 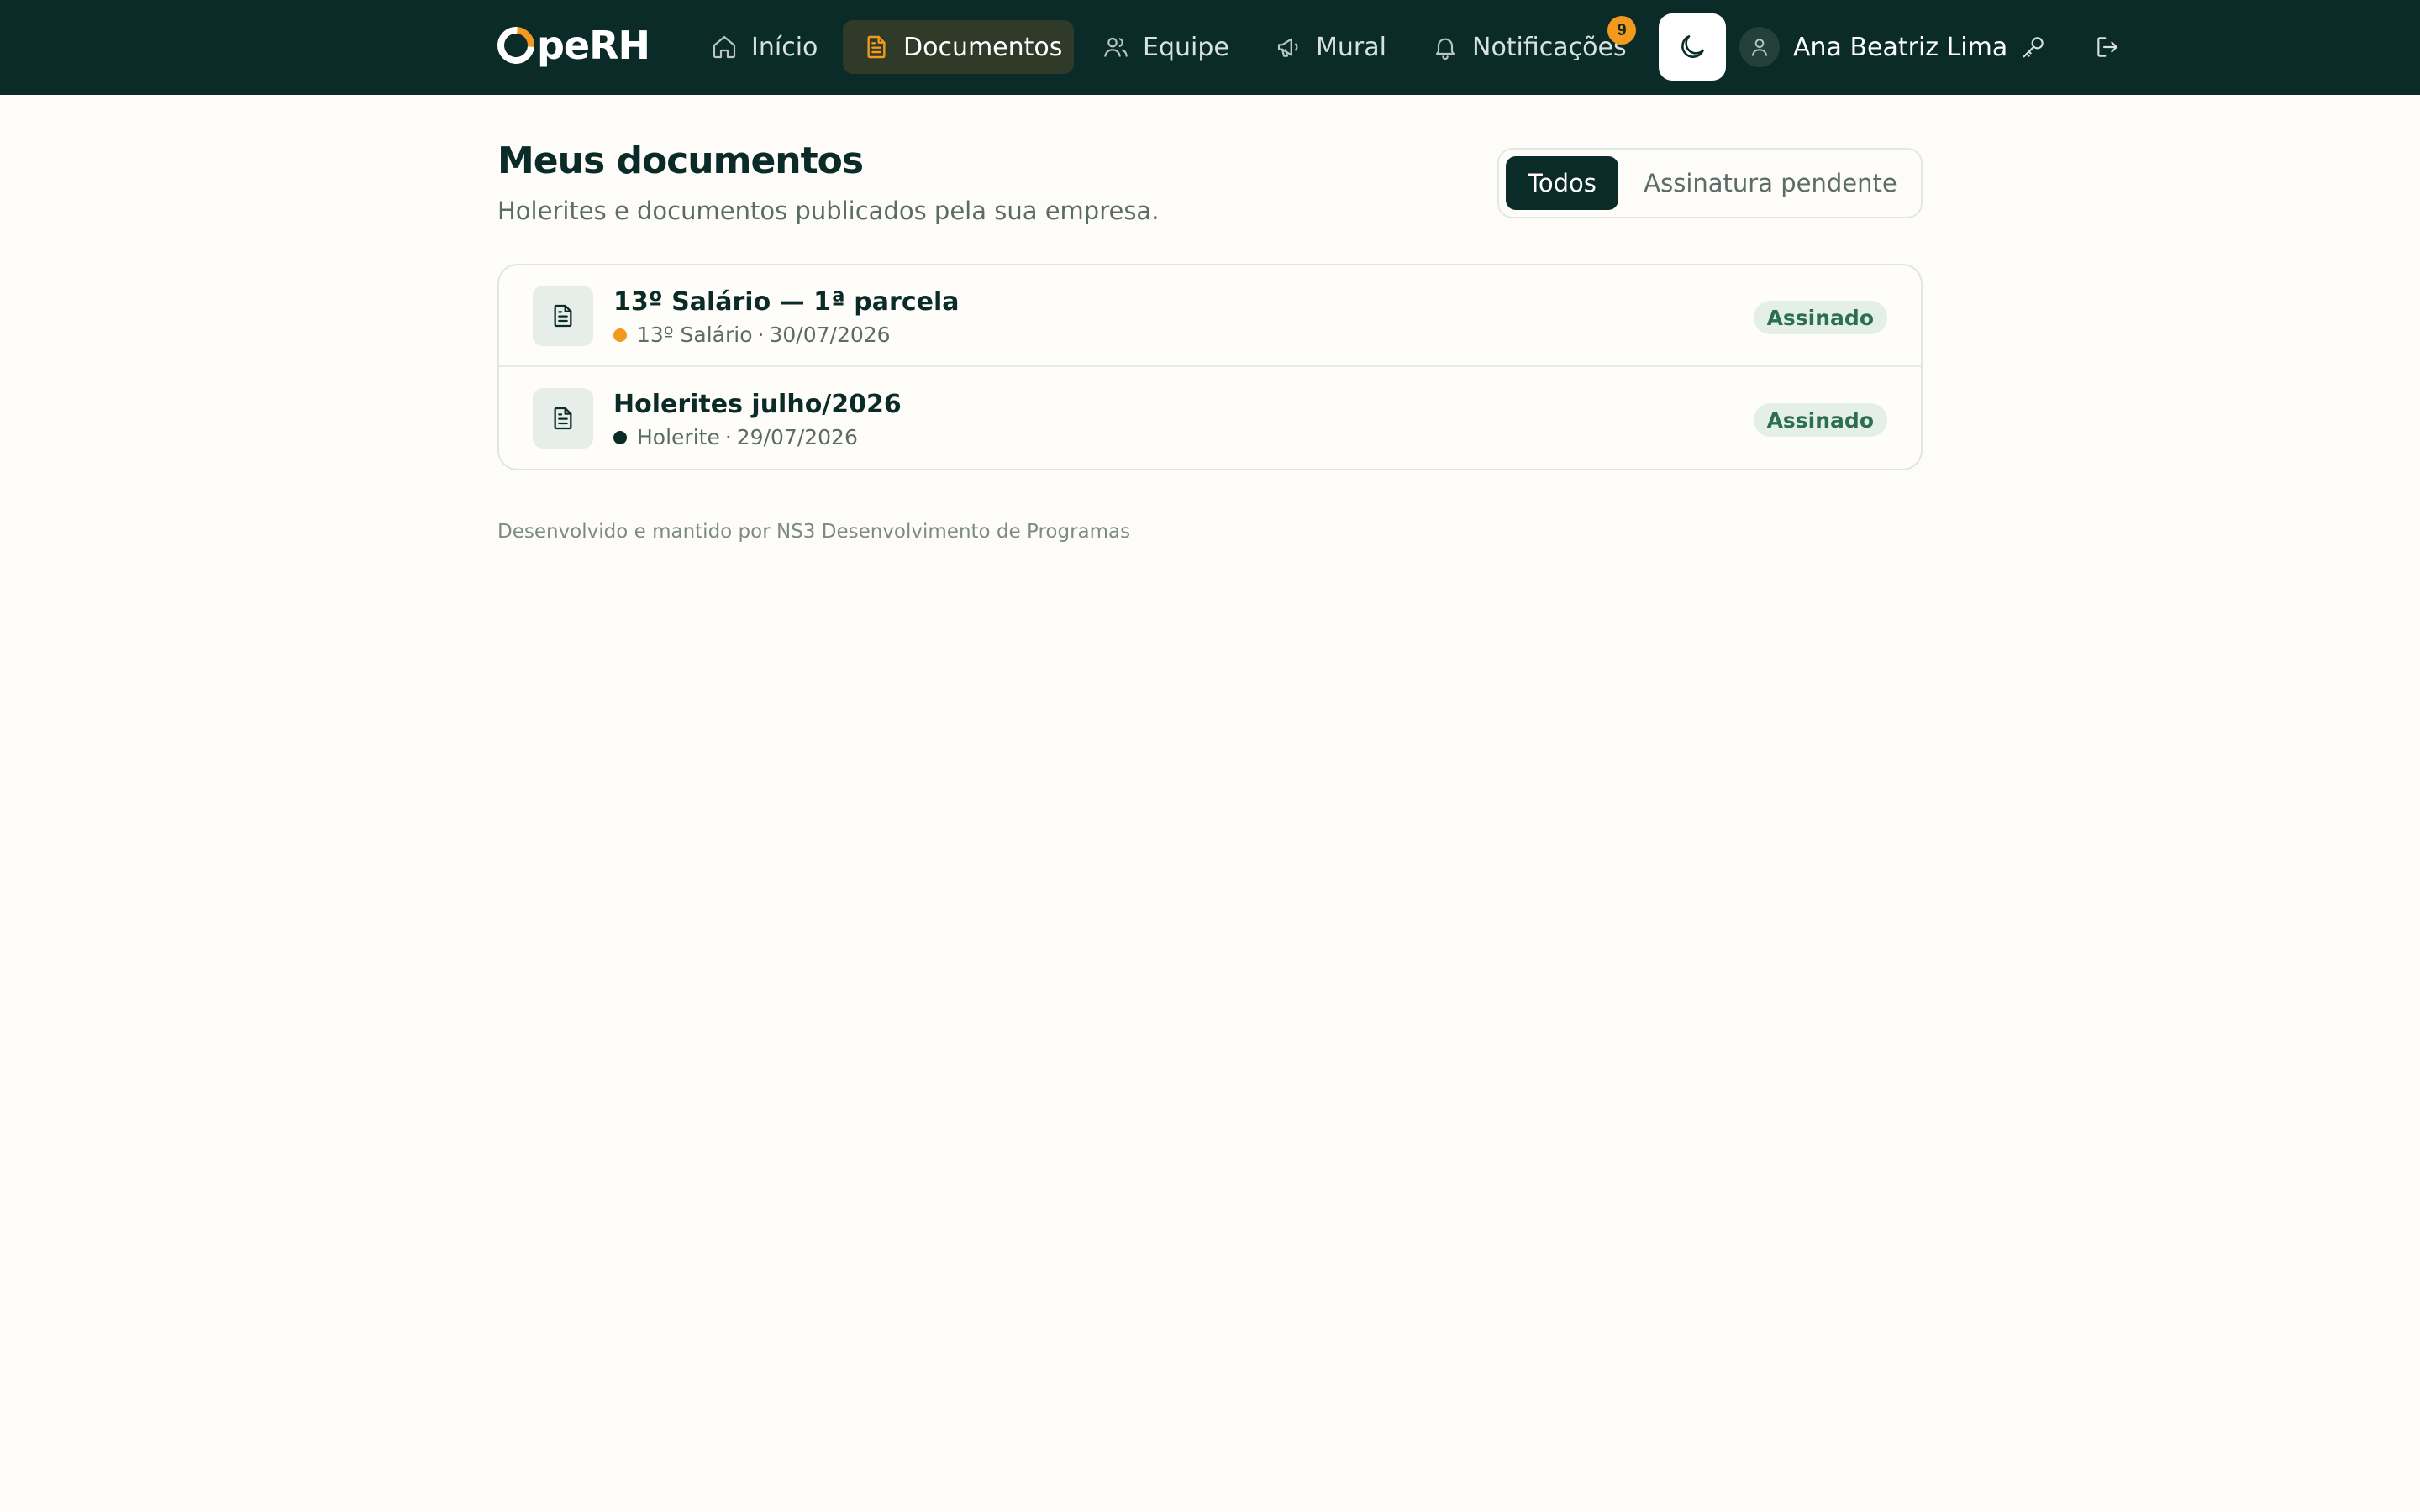 What do you see at coordinates (1351, 47) in the screenshot?
I see `nav-item-label: Mural` at bounding box center [1351, 47].